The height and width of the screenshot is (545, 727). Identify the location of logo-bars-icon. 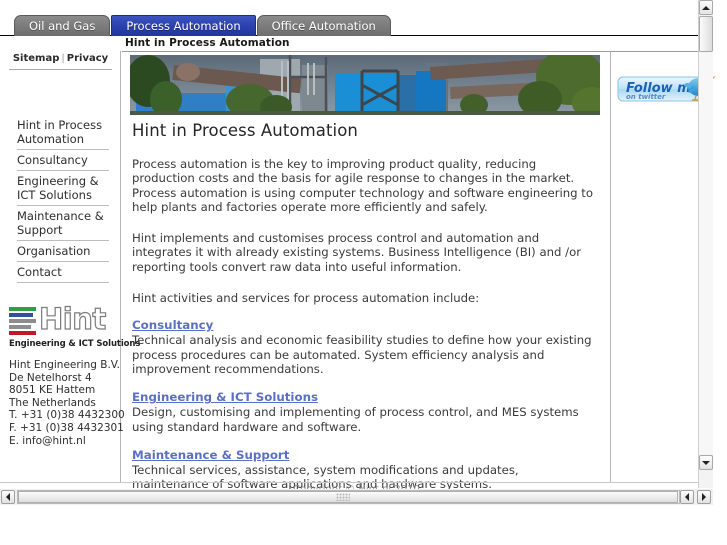
(22, 321).